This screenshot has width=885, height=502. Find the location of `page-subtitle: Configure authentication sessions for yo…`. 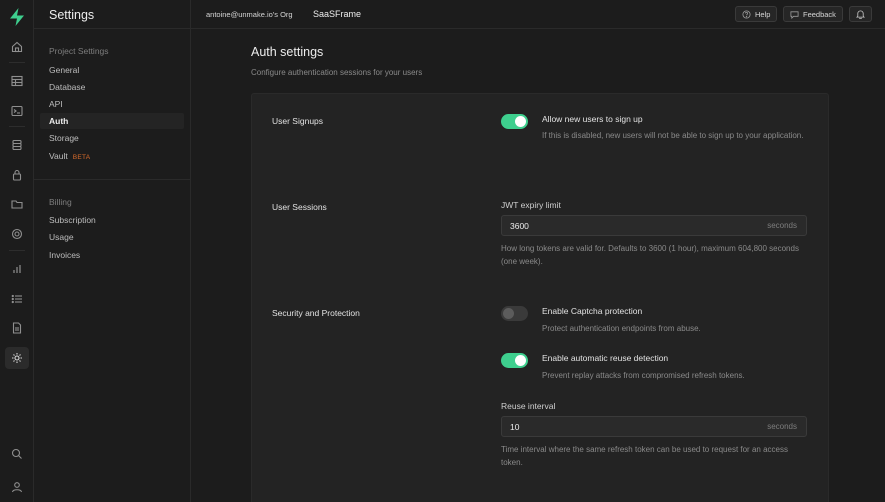

page-subtitle: Configure authentication sessions for yo… is located at coordinates (337, 72).